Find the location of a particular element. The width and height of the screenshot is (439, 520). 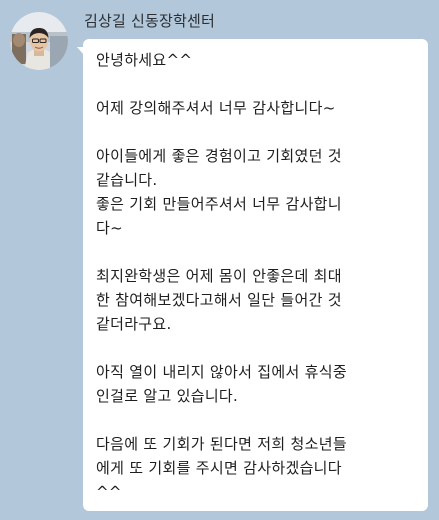

bubble-tail is located at coordinates (80, 51).